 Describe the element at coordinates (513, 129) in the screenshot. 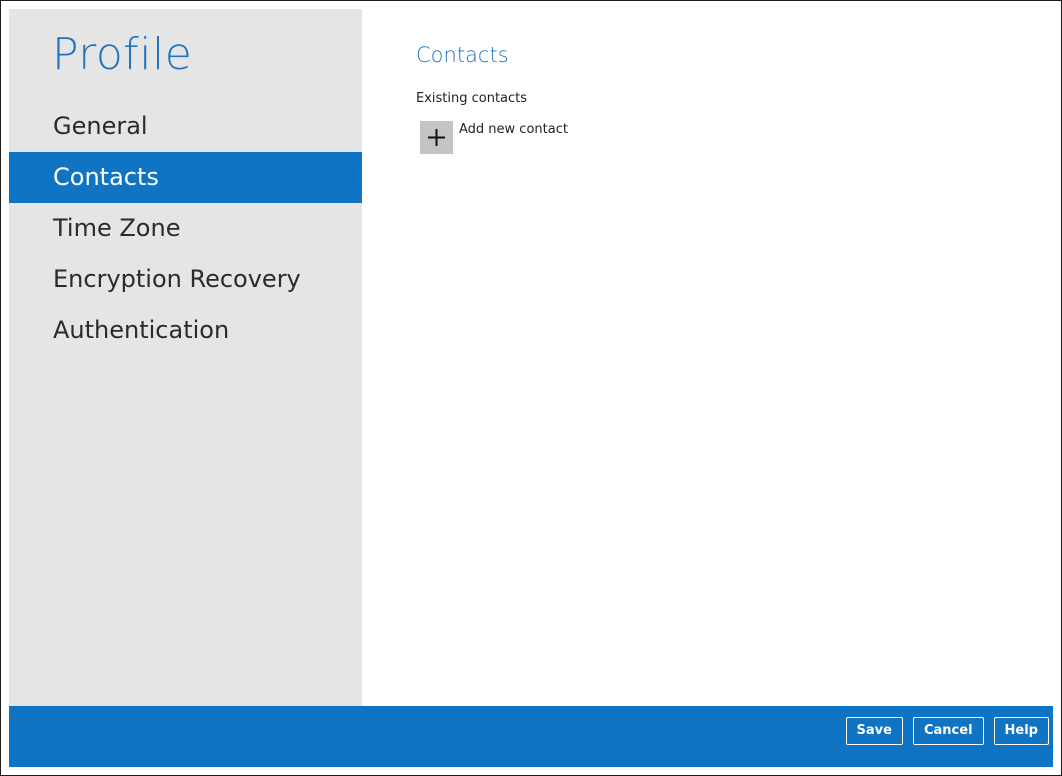

I see `add-new-contact-label: Add new contact` at that location.